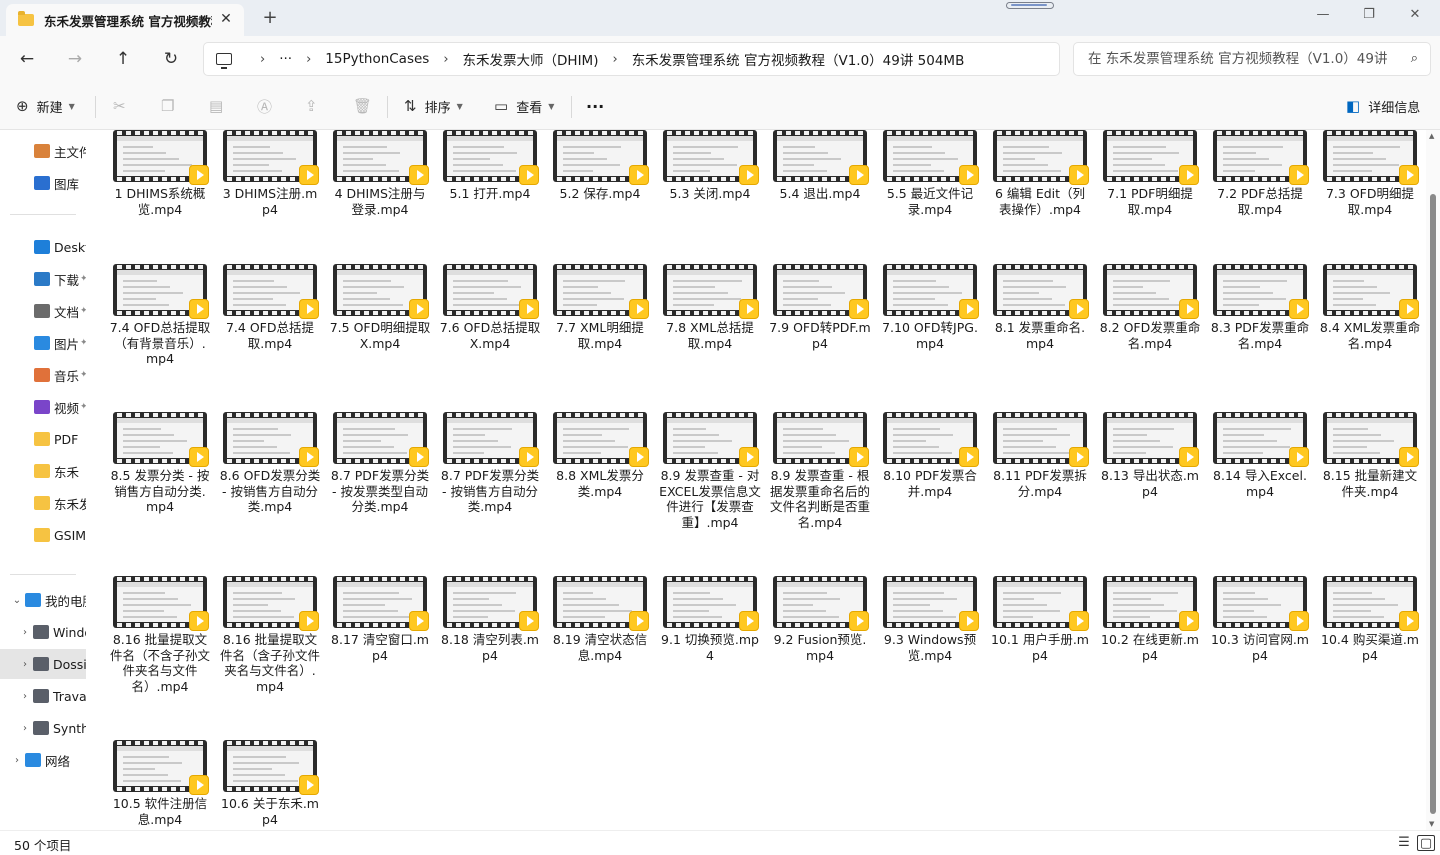 The image size is (1440, 855). What do you see at coordinates (270, 463) in the screenshot?
I see `file-item: 8.6 OFD发票分类 - 按销售方自动分类.mp4` at bounding box center [270, 463].